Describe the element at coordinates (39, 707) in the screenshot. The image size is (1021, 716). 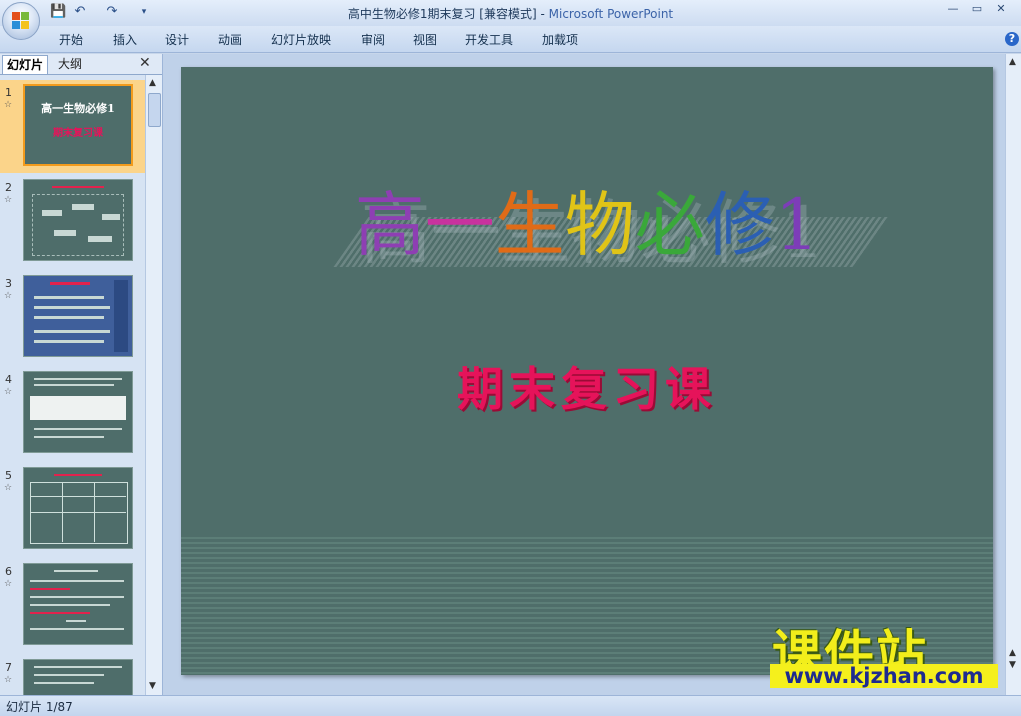
I see `slide-counter: 幻灯片 1/87` at that location.